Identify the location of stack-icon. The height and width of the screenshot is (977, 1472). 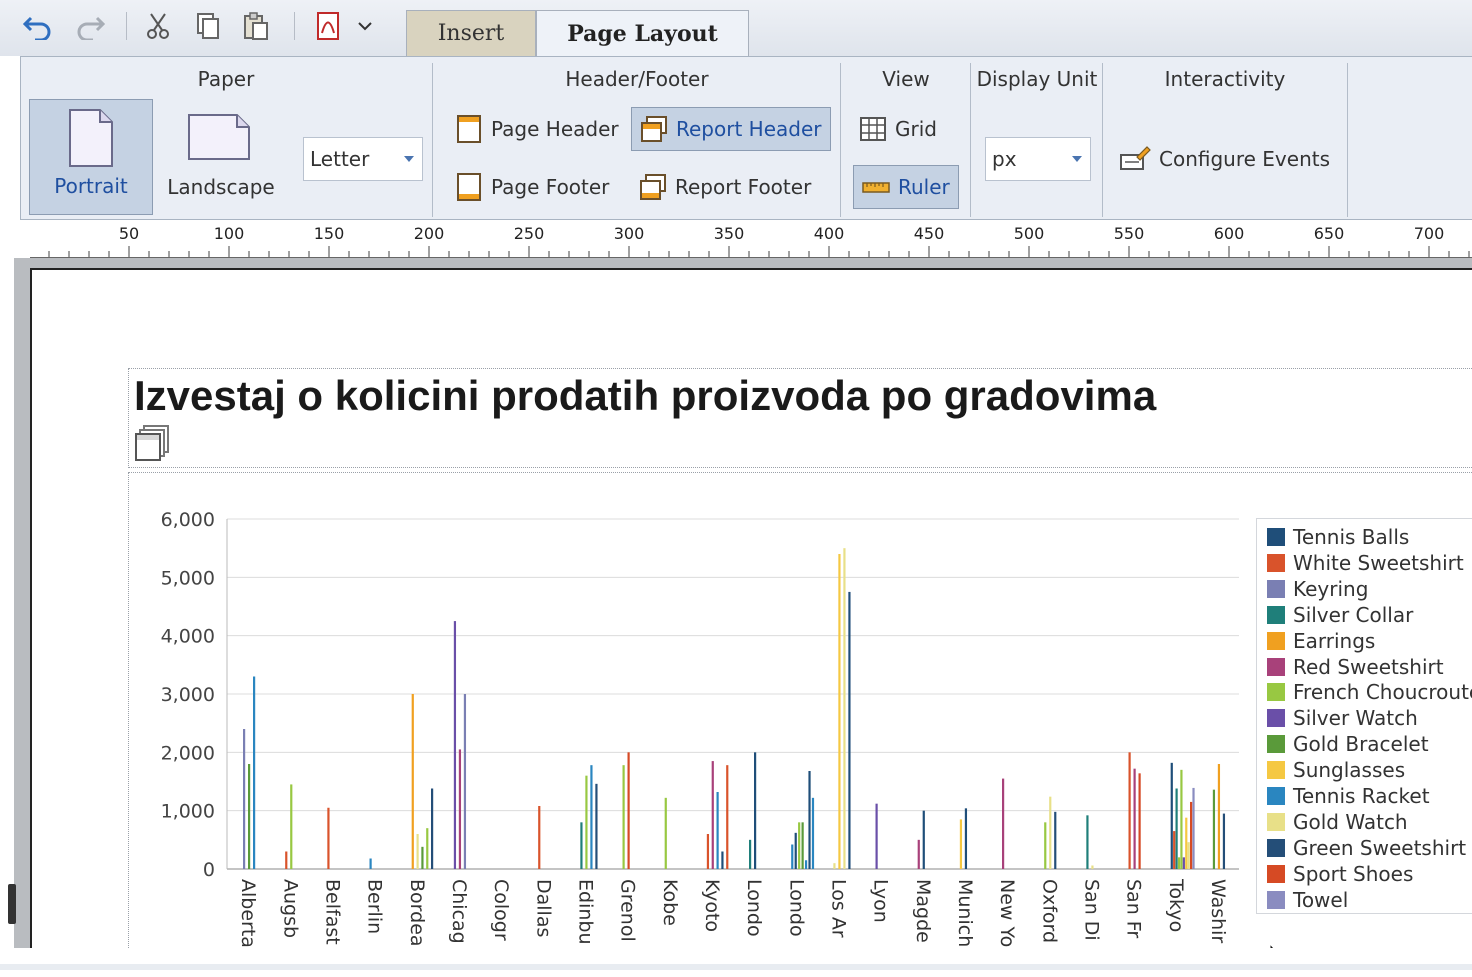
(153, 446).